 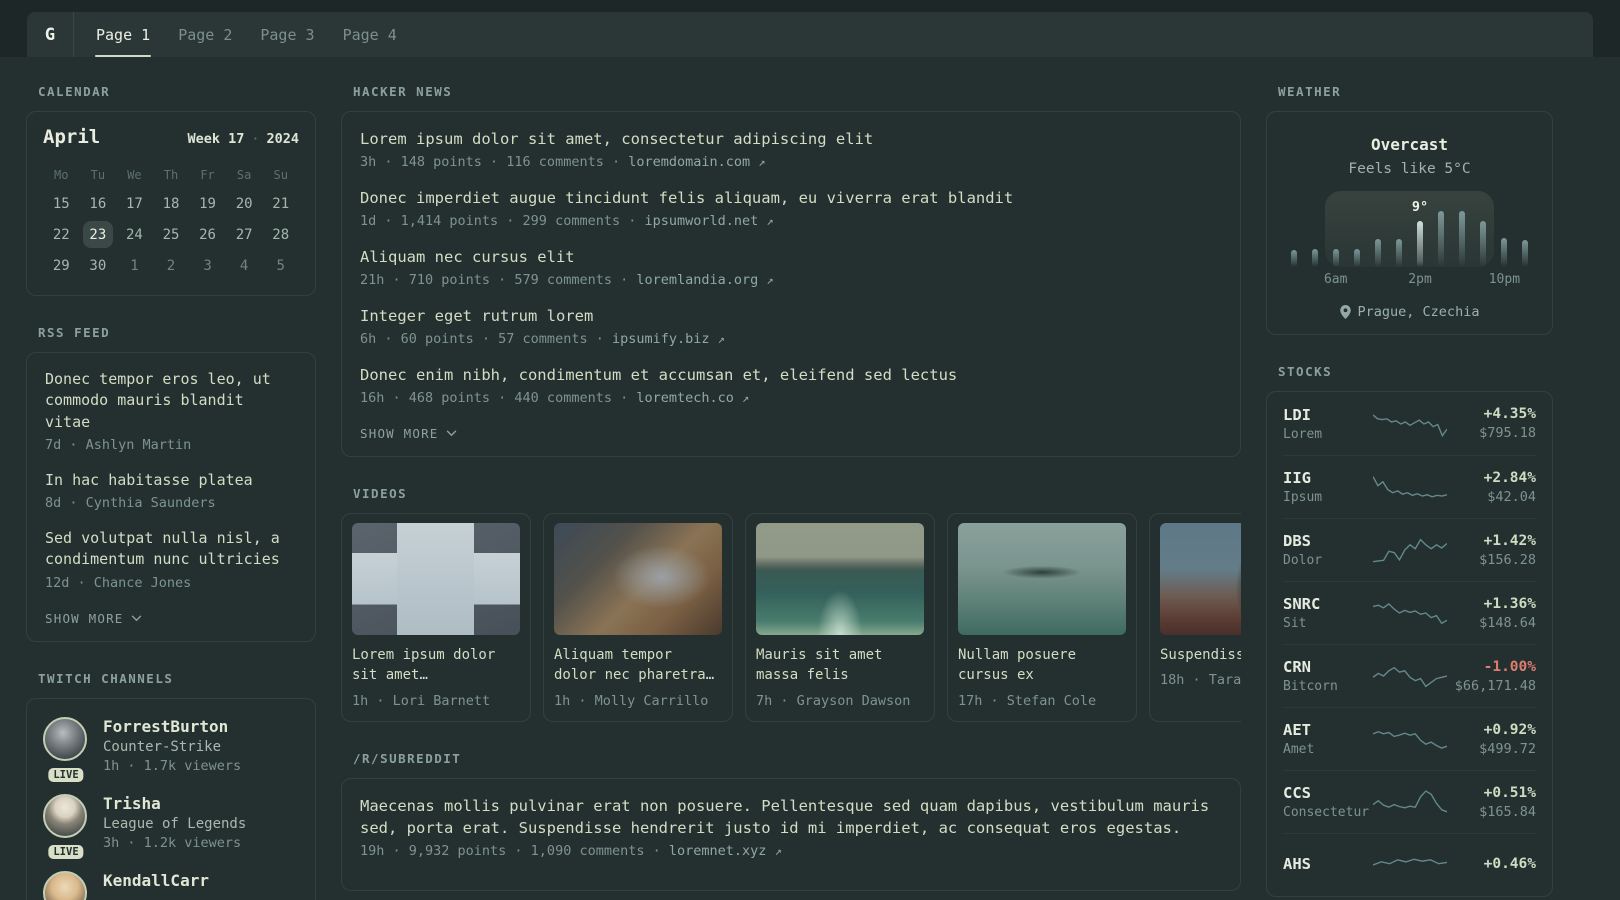 I want to click on stock-change: +0.51%, so click(x=1509, y=792).